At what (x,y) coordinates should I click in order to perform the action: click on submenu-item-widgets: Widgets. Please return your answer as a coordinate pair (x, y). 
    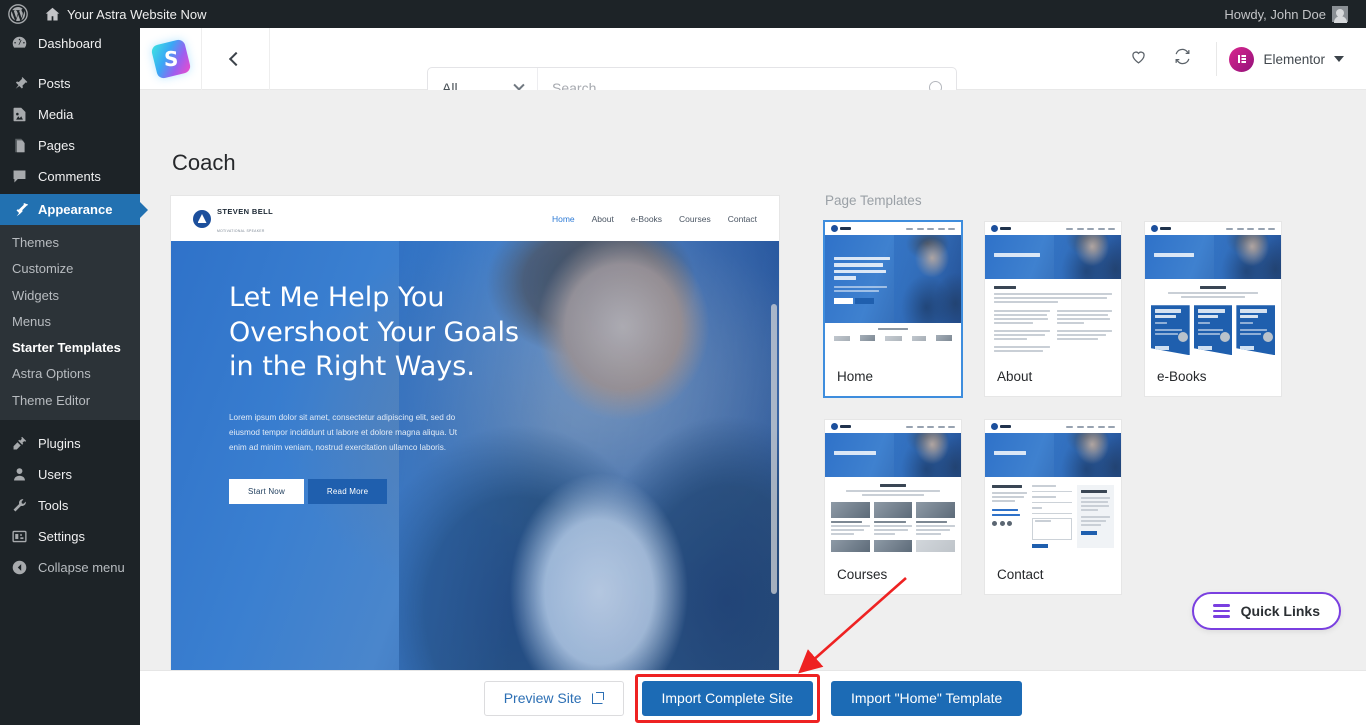
    Looking at the image, I should click on (70, 296).